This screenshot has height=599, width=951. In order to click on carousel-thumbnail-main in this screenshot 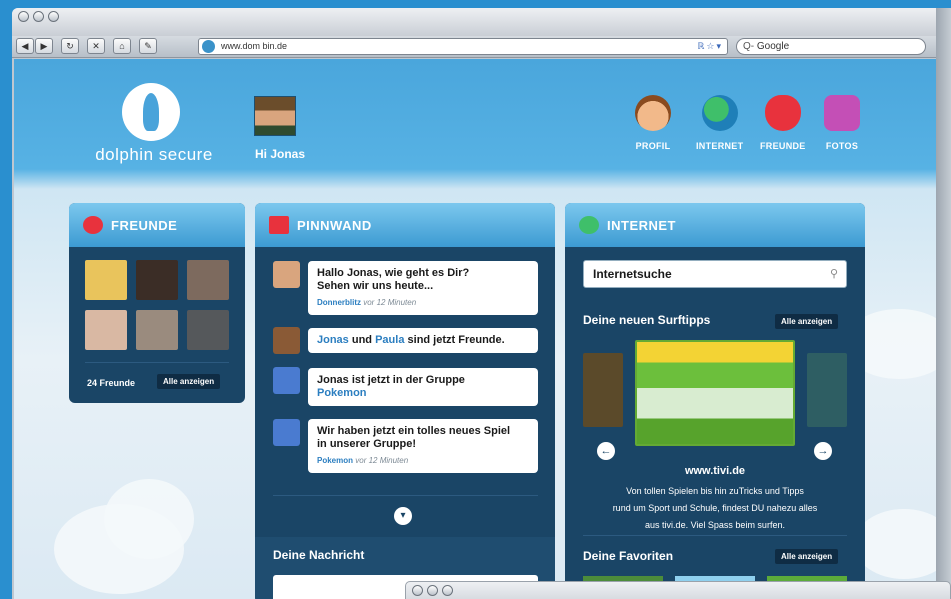, I will do `click(715, 393)`.